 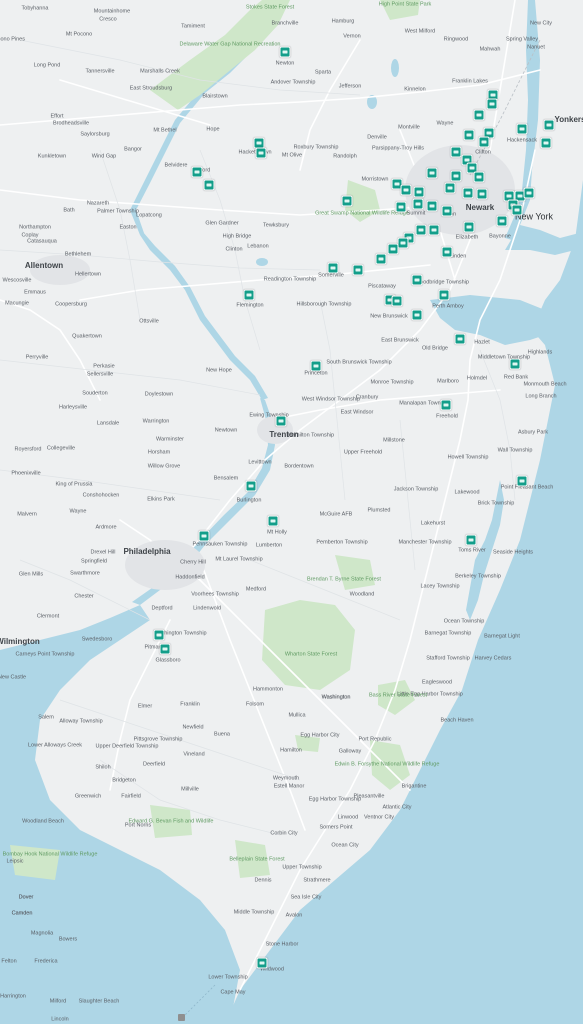 What do you see at coordinates (181, 1017) in the screenshot?
I see `ferry-terminal-icon` at bounding box center [181, 1017].